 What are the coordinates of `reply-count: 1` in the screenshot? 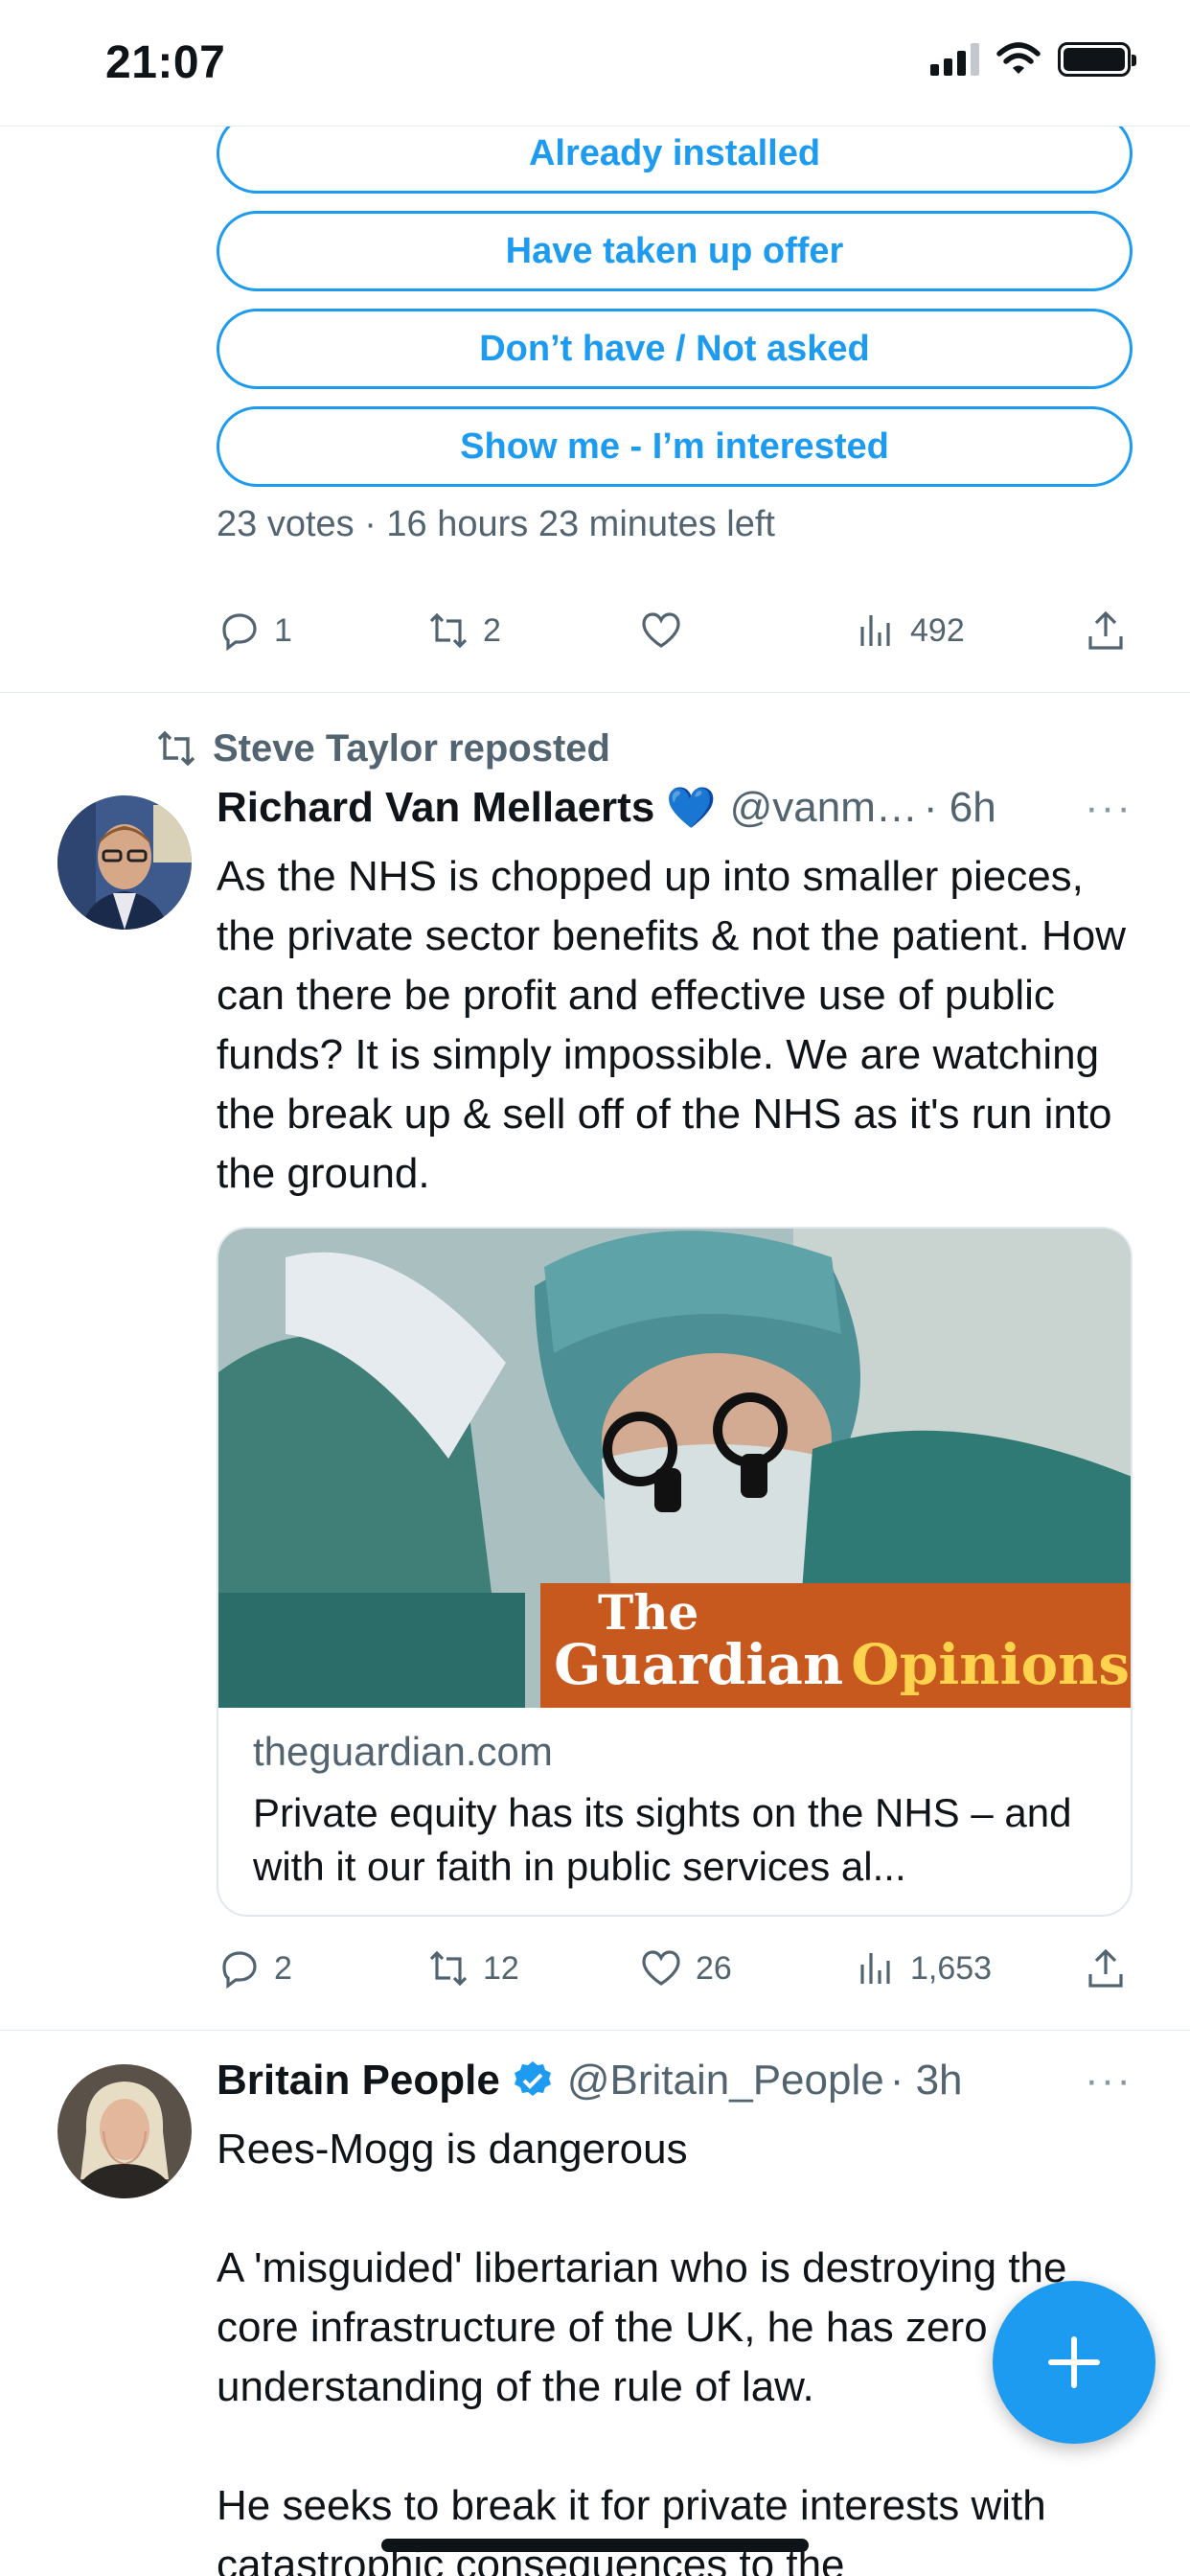 It's located at (283, 630).